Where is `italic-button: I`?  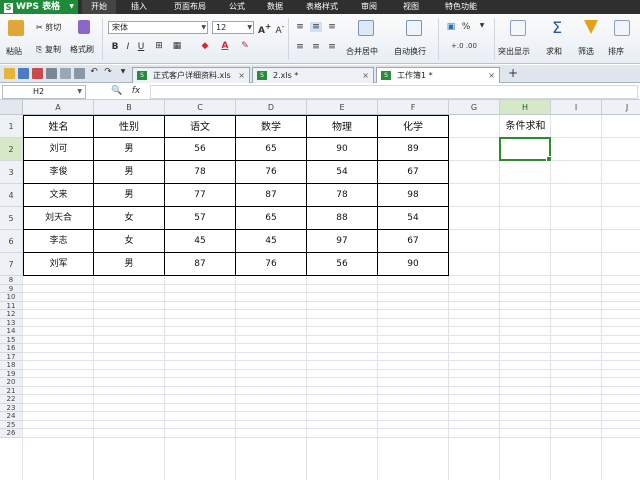
italic-button: I is located at coordinates (128, 47).